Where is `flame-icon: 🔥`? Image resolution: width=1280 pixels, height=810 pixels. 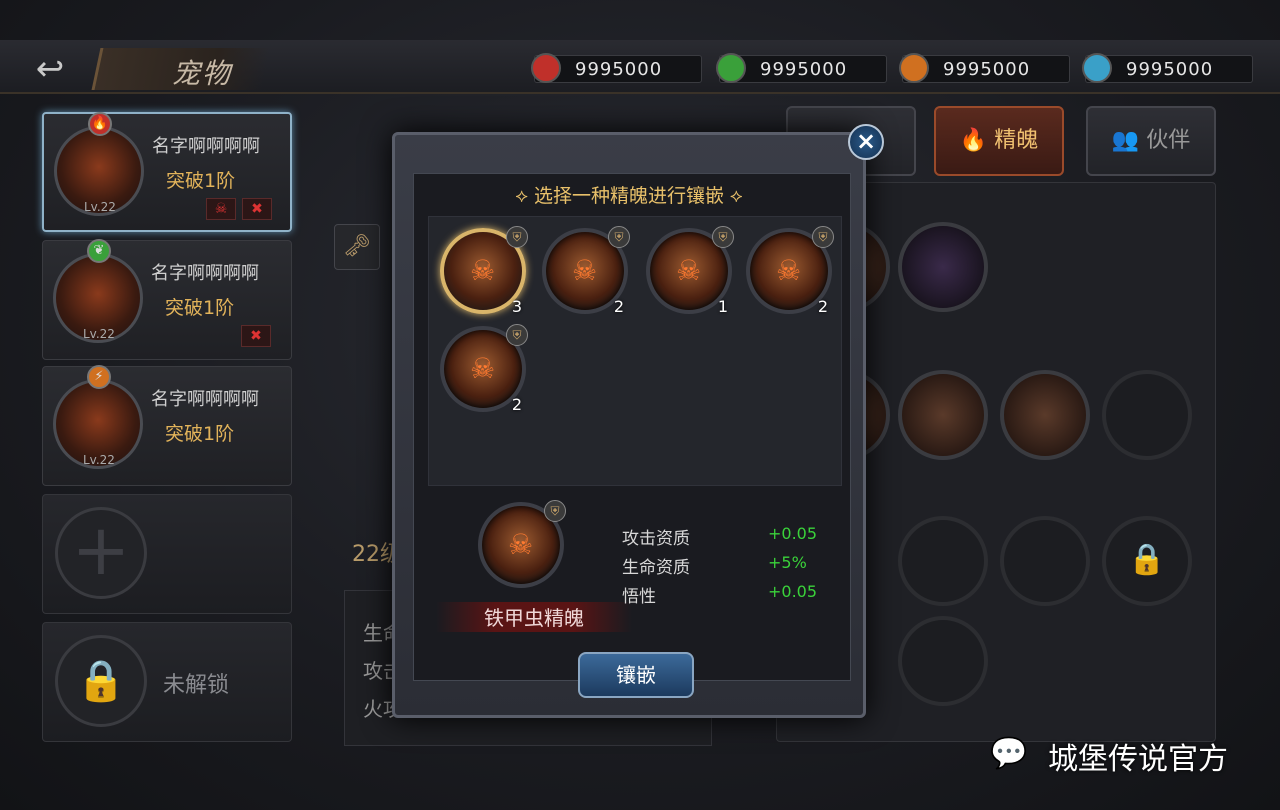 flame-icon: 🔥 is located at coordinates (973, 140).